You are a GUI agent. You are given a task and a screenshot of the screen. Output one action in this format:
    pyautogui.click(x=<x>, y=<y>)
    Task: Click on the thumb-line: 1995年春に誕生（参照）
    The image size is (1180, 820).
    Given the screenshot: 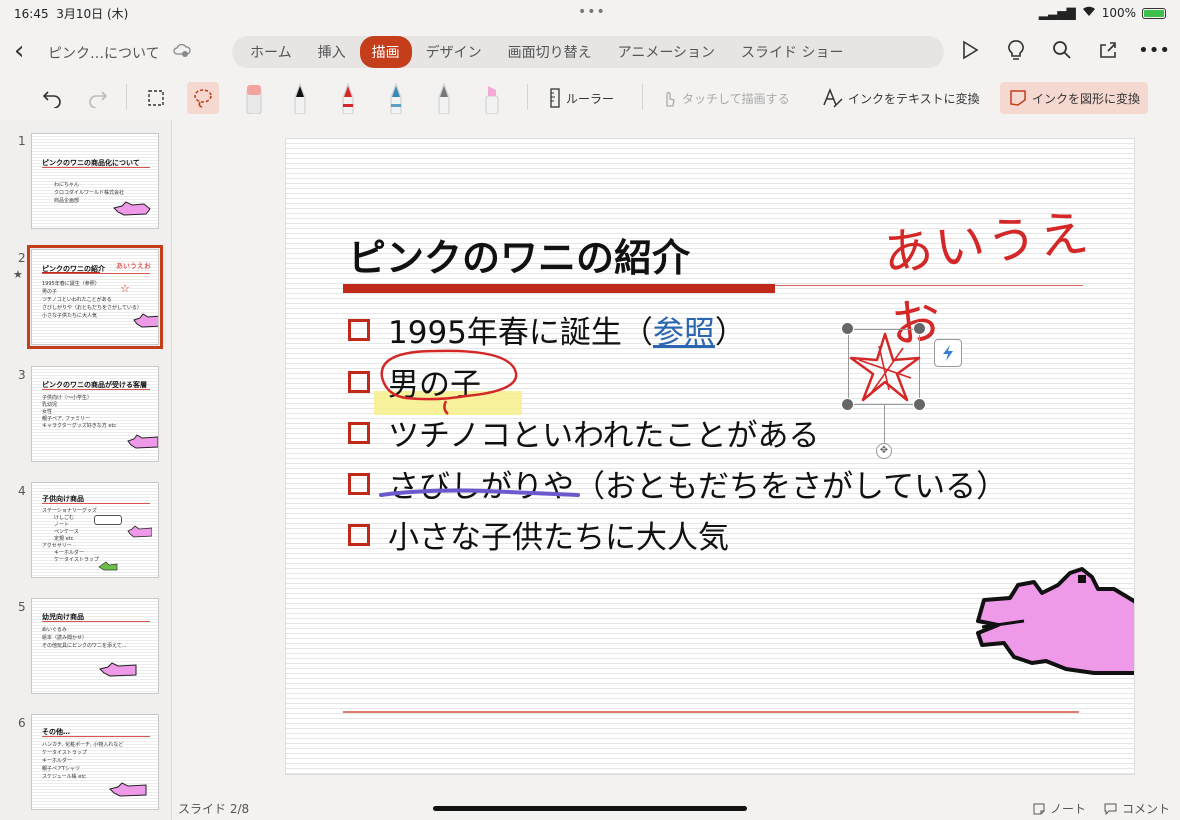 What is the action you would take?
    pyautogui.click(x=71, y=284)
    